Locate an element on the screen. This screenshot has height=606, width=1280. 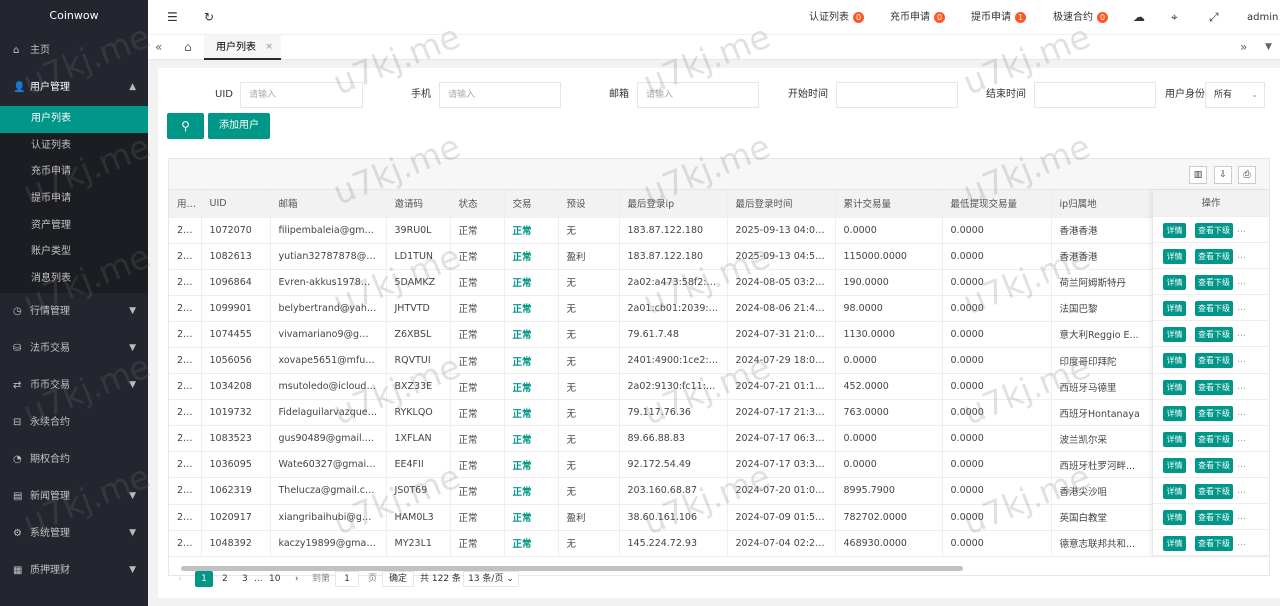
top-link-withdraw: 提币申请 1 is located at coordinates (998, 17).